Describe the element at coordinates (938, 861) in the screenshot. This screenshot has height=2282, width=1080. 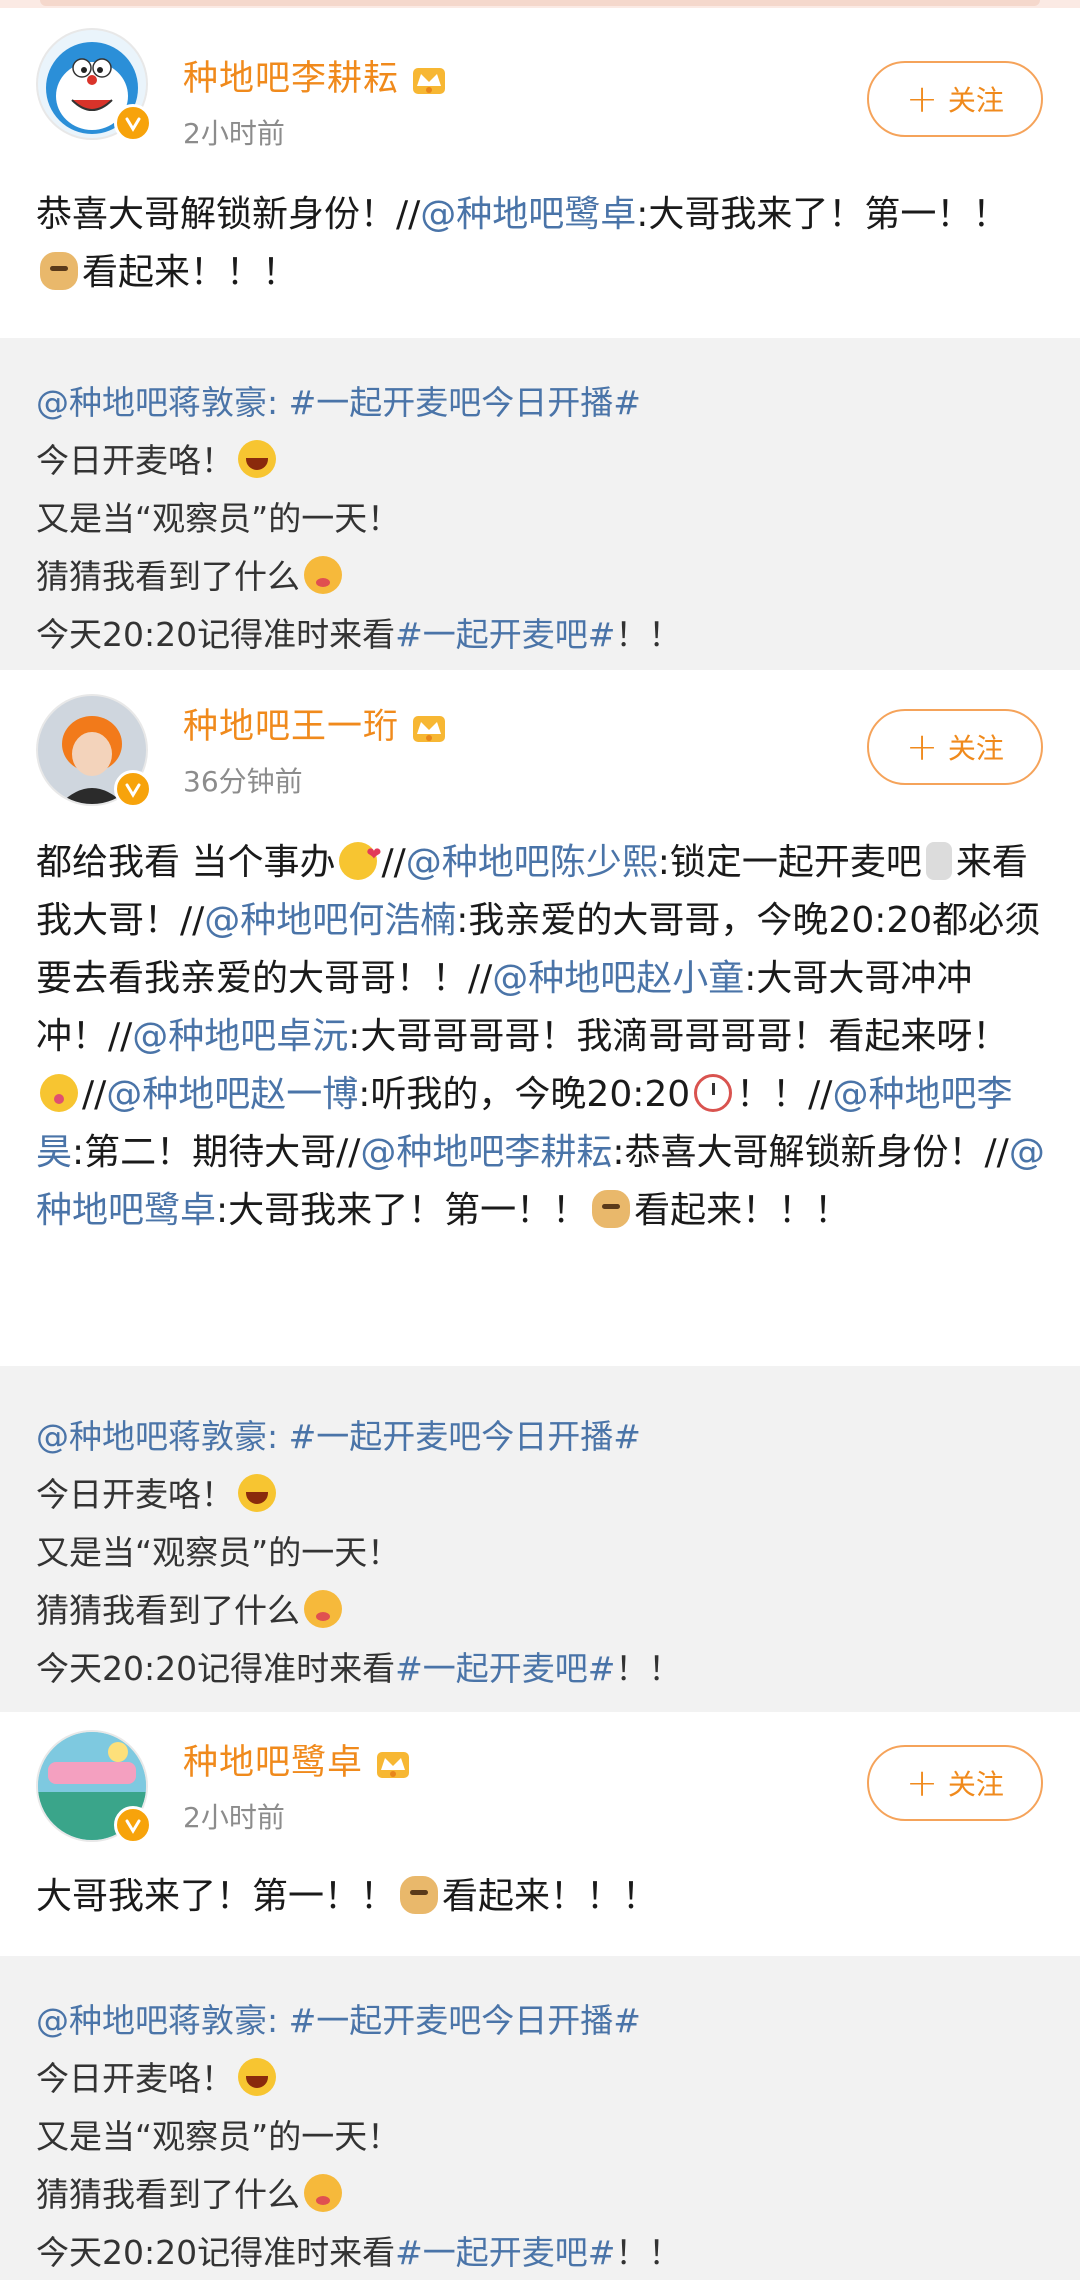
I see `mic-emoji` at that location.